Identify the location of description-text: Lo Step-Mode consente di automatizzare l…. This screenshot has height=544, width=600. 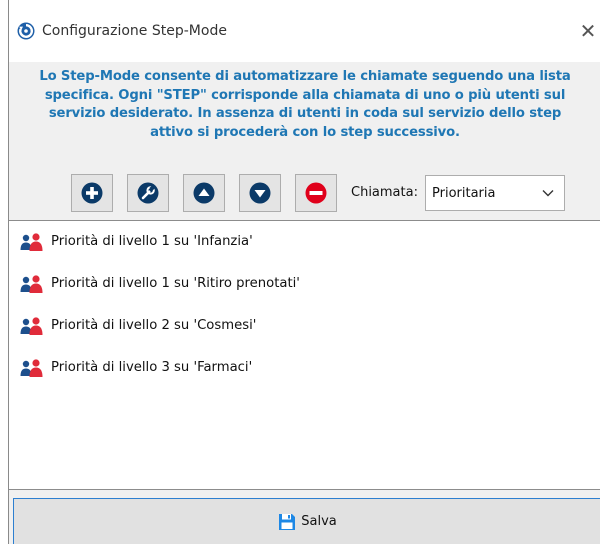
(305, 105).